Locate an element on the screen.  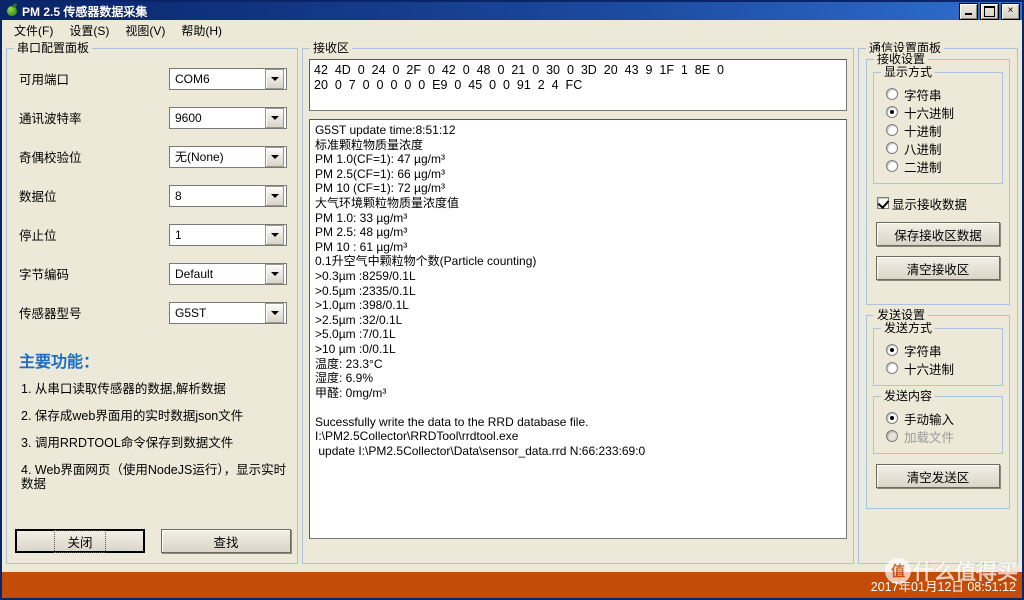
clear-send-area-button: 清空发送区 is located at coordinates (938, 476).